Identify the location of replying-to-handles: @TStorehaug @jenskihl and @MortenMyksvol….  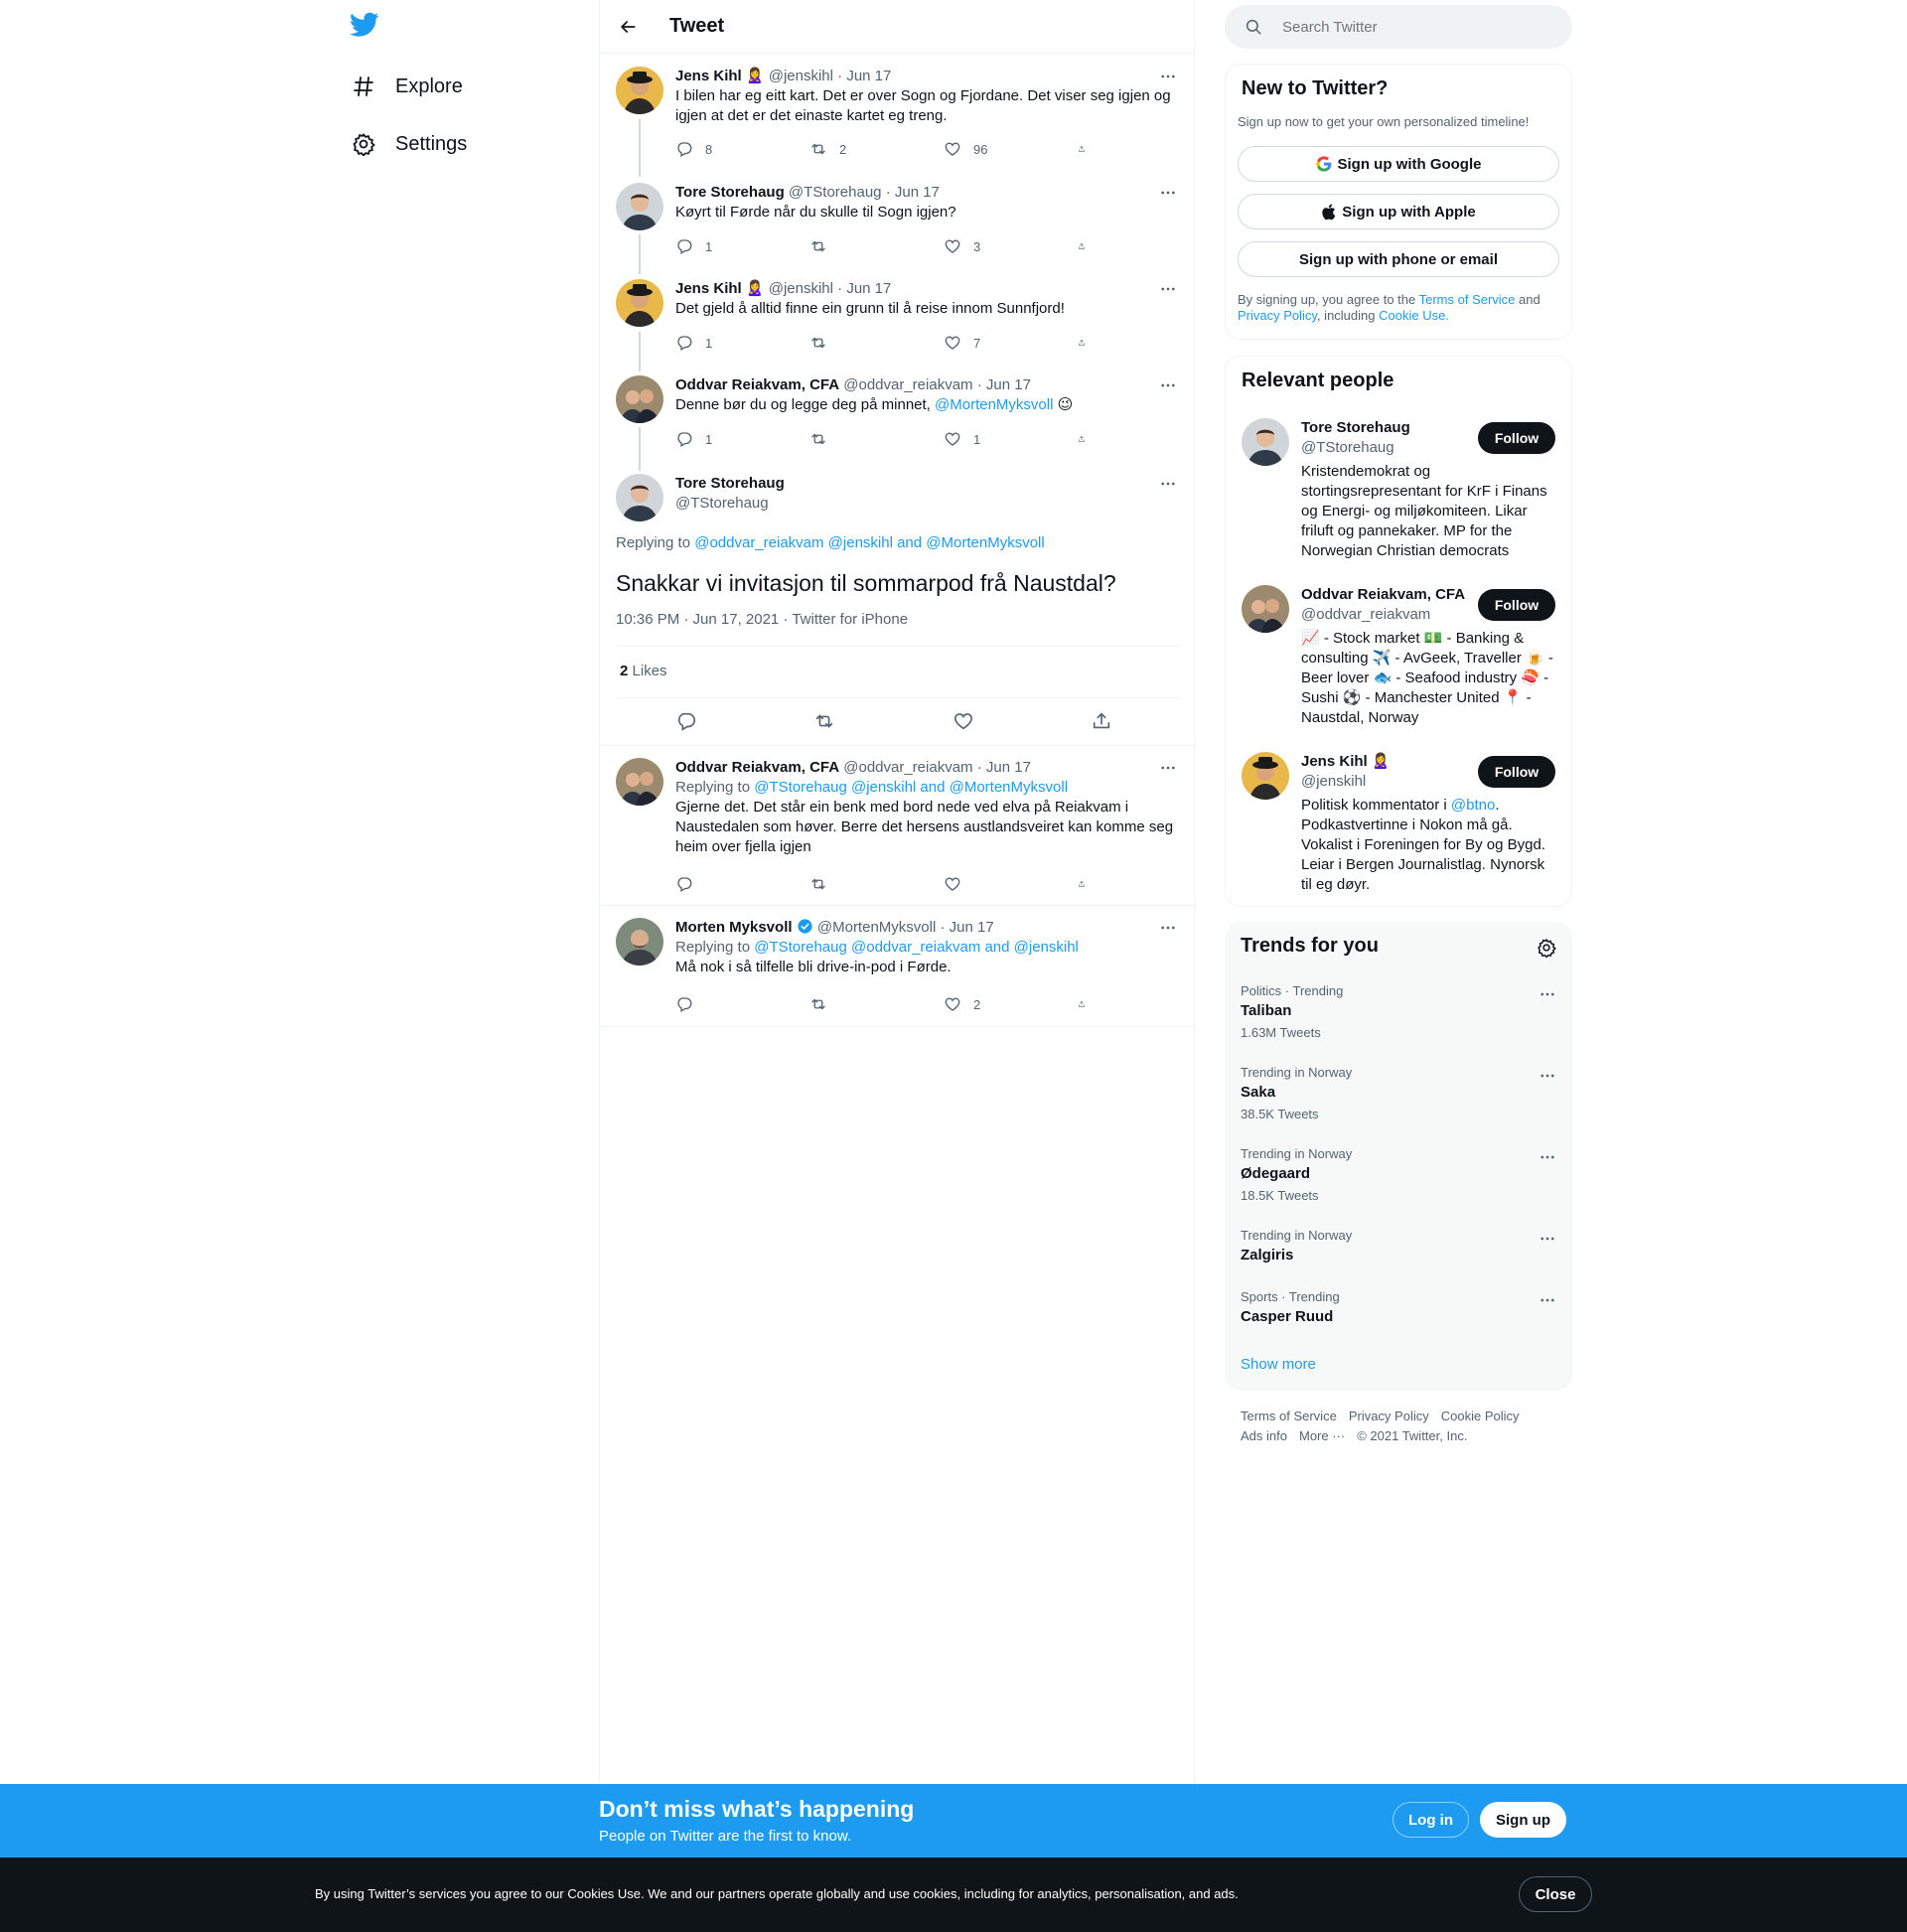
(911, 787).